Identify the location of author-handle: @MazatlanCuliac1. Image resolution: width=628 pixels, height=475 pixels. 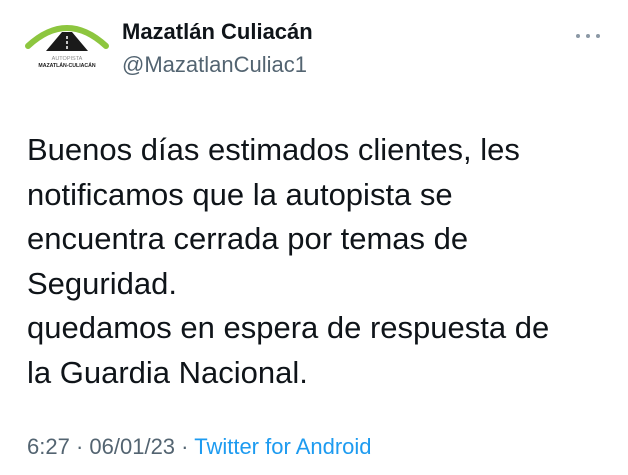
(214, 65).